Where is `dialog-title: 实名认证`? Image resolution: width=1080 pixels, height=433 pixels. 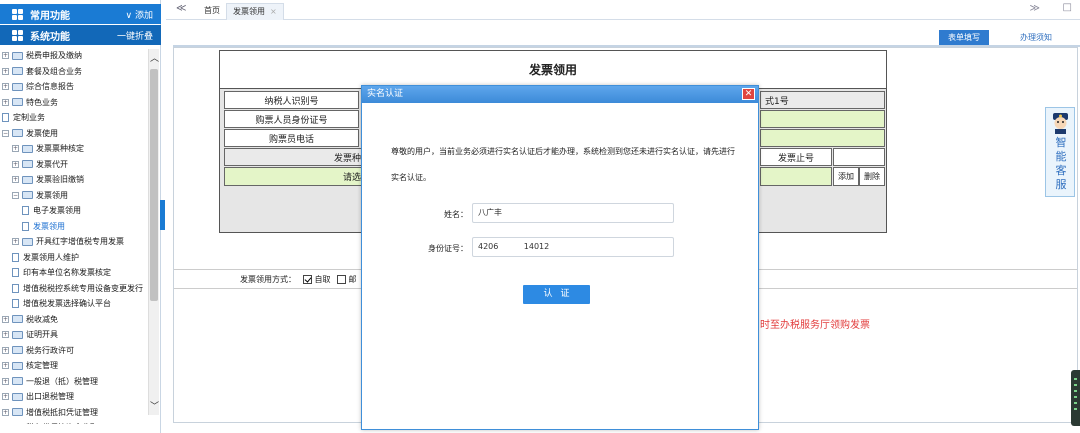 dialog-title: 实名认证 is located at coordinates (560, 94).